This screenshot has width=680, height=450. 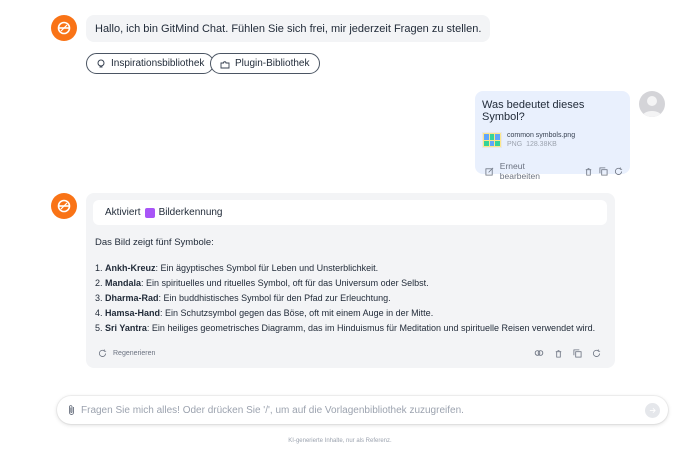 I want to click on user-message-actions: Erneut bearbeiten, so click(x=552, y=171).